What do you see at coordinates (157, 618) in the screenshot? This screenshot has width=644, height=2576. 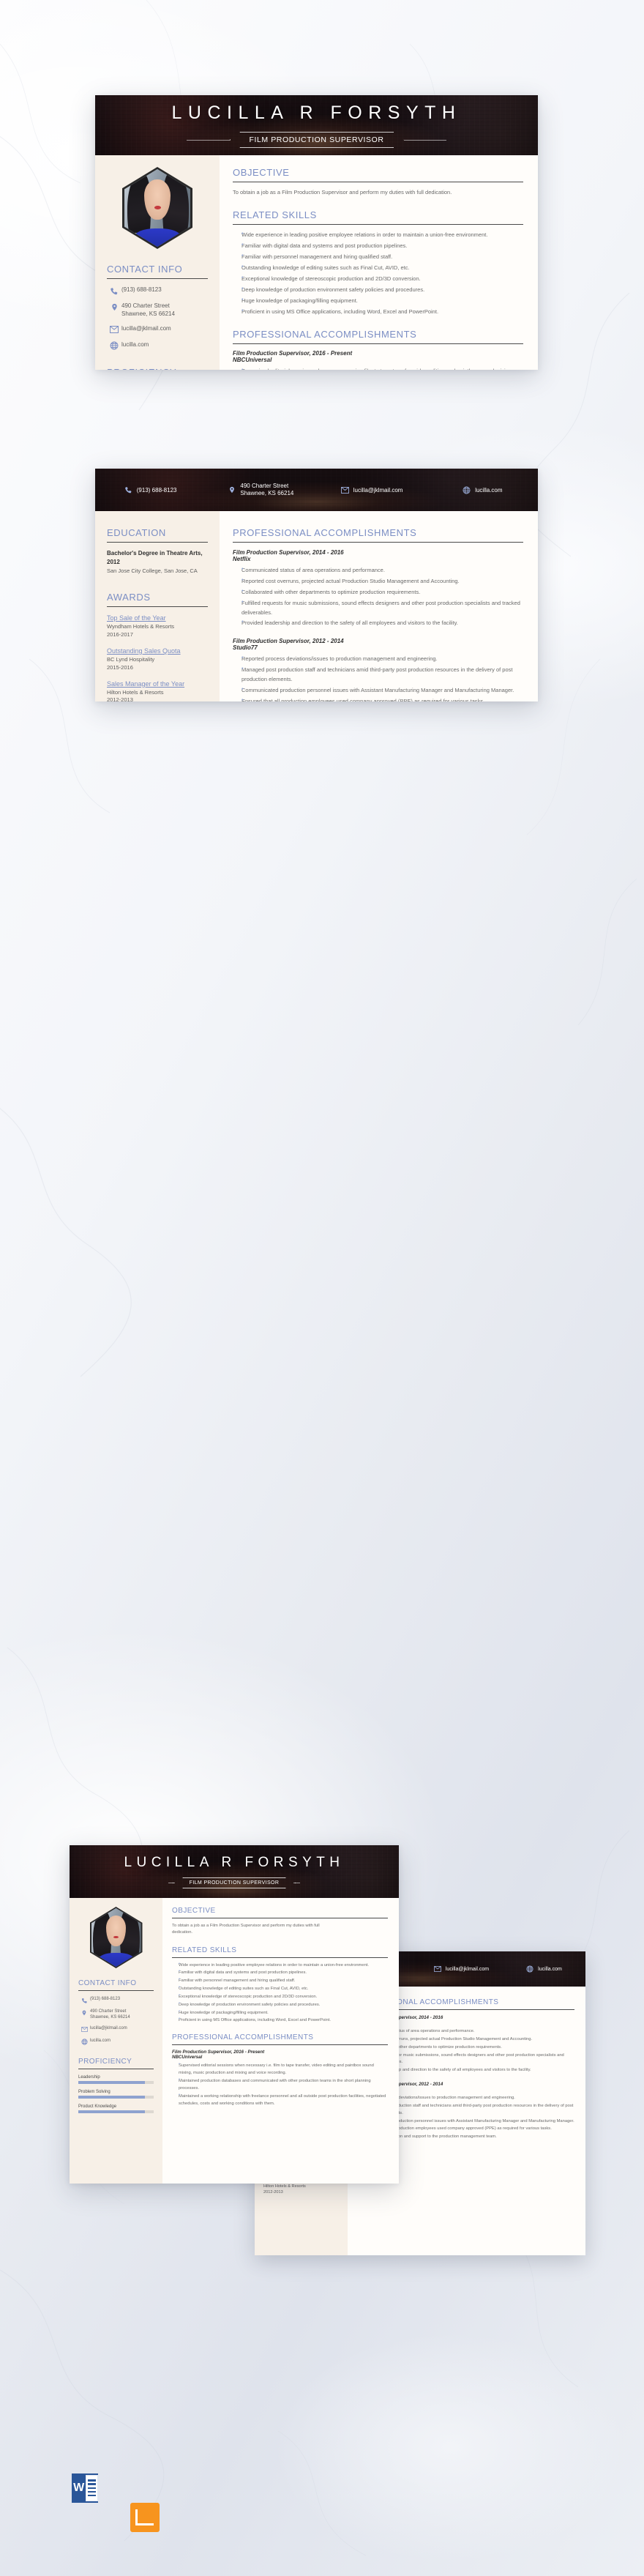 I see `award-title: Top Sale of the Year` at bounding box center [157, 618].